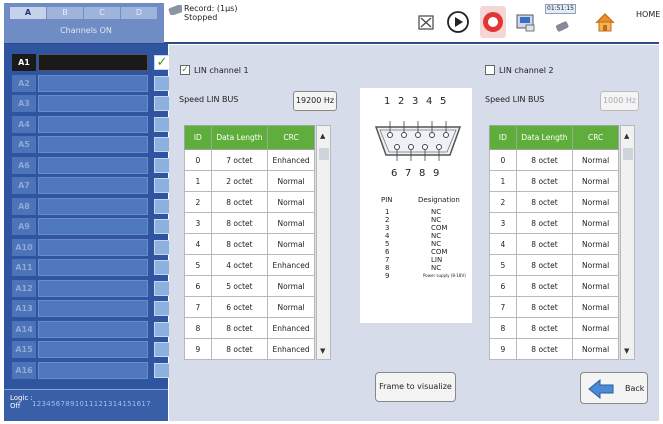  What do you see at coordinates (198, 181) in the screenshot?
I see `cell-id: 1` at bounding box center [198, 181].